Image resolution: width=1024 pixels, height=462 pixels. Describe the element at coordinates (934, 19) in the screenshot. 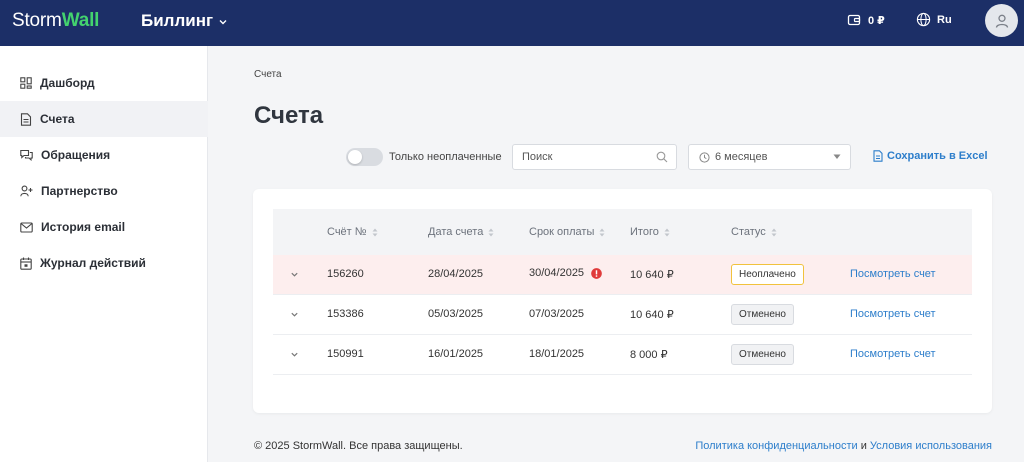

I see `language-selector: Ru` at that location.